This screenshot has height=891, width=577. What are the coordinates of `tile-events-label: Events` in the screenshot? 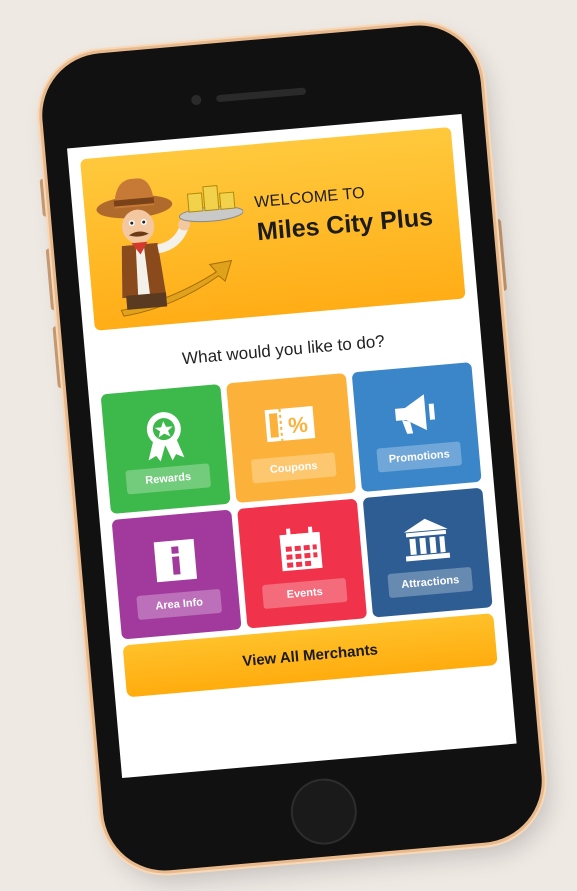 It's located at (304, 593).